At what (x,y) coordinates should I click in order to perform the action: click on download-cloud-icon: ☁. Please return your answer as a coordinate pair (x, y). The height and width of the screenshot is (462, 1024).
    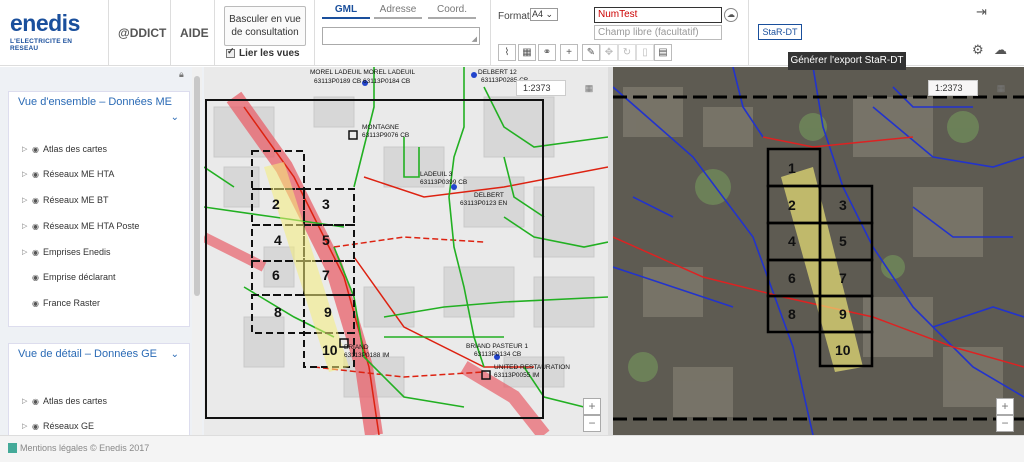
    Looking at the image, I should click on (1000, 50).